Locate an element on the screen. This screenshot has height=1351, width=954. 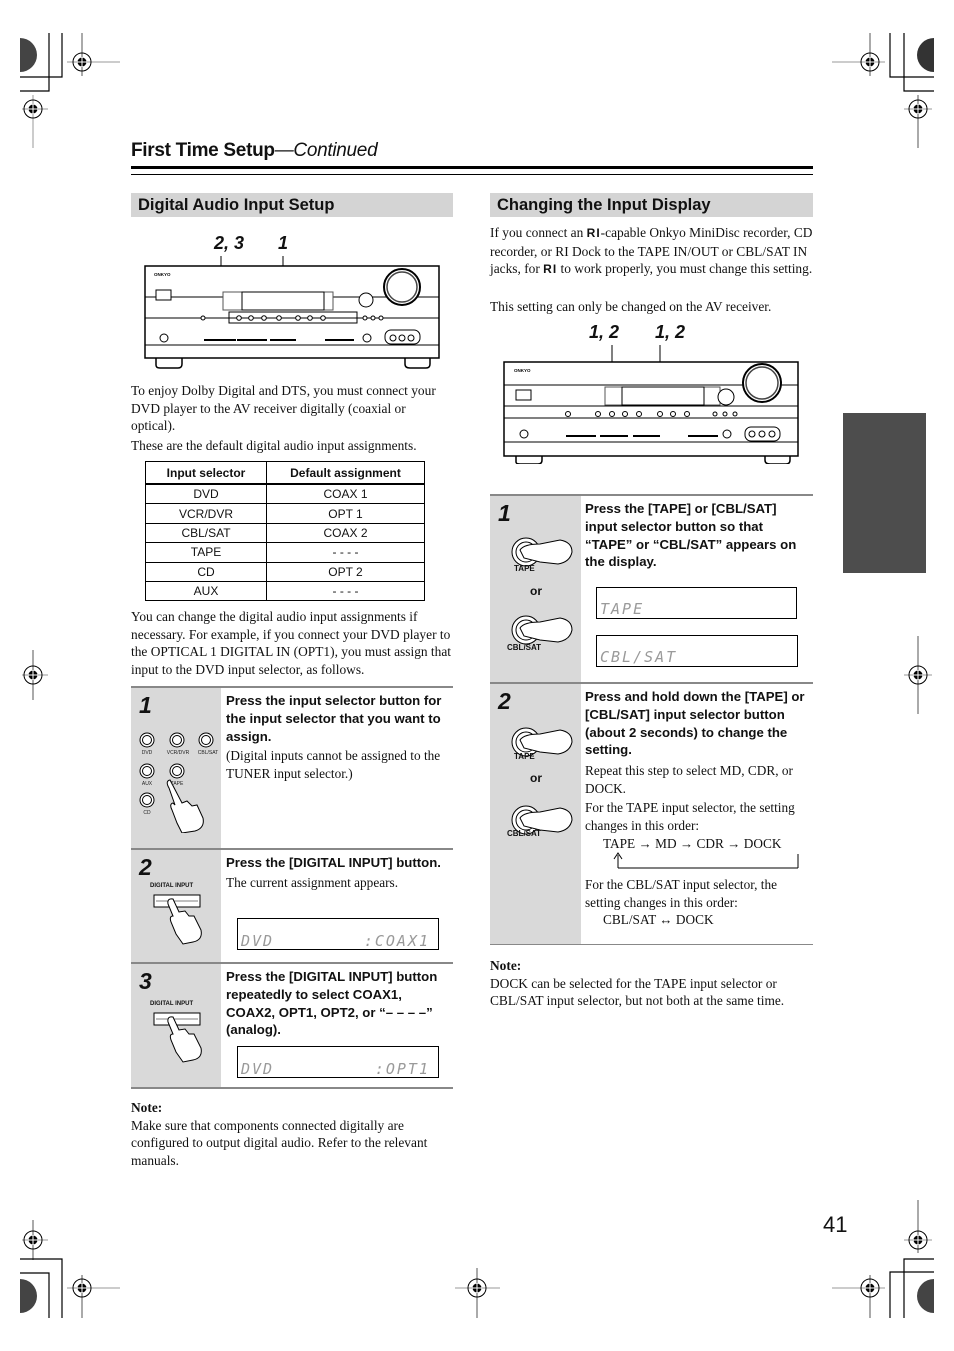
table-cell: DVD is located at coordinates (206, 494).